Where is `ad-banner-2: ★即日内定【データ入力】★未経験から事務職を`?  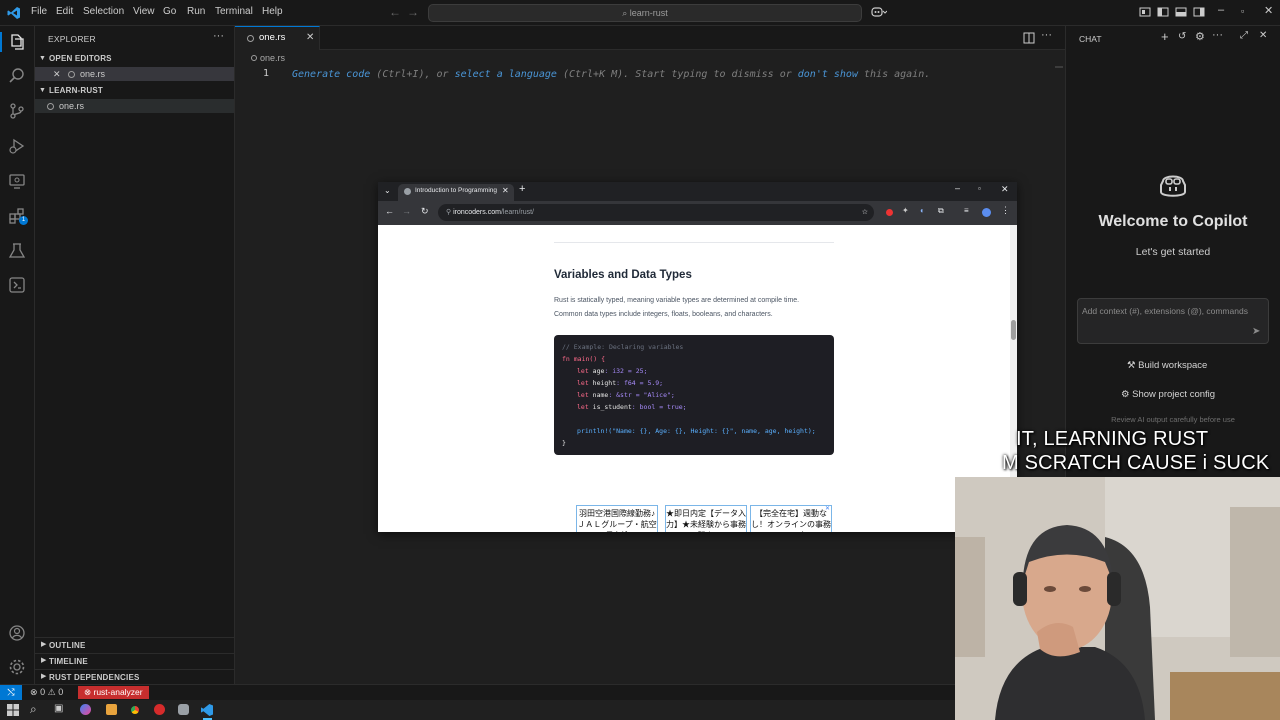
ad-banner-2: ★即日内定【データ入力】★未経験から事務職を is located at coordinates (706, 518).